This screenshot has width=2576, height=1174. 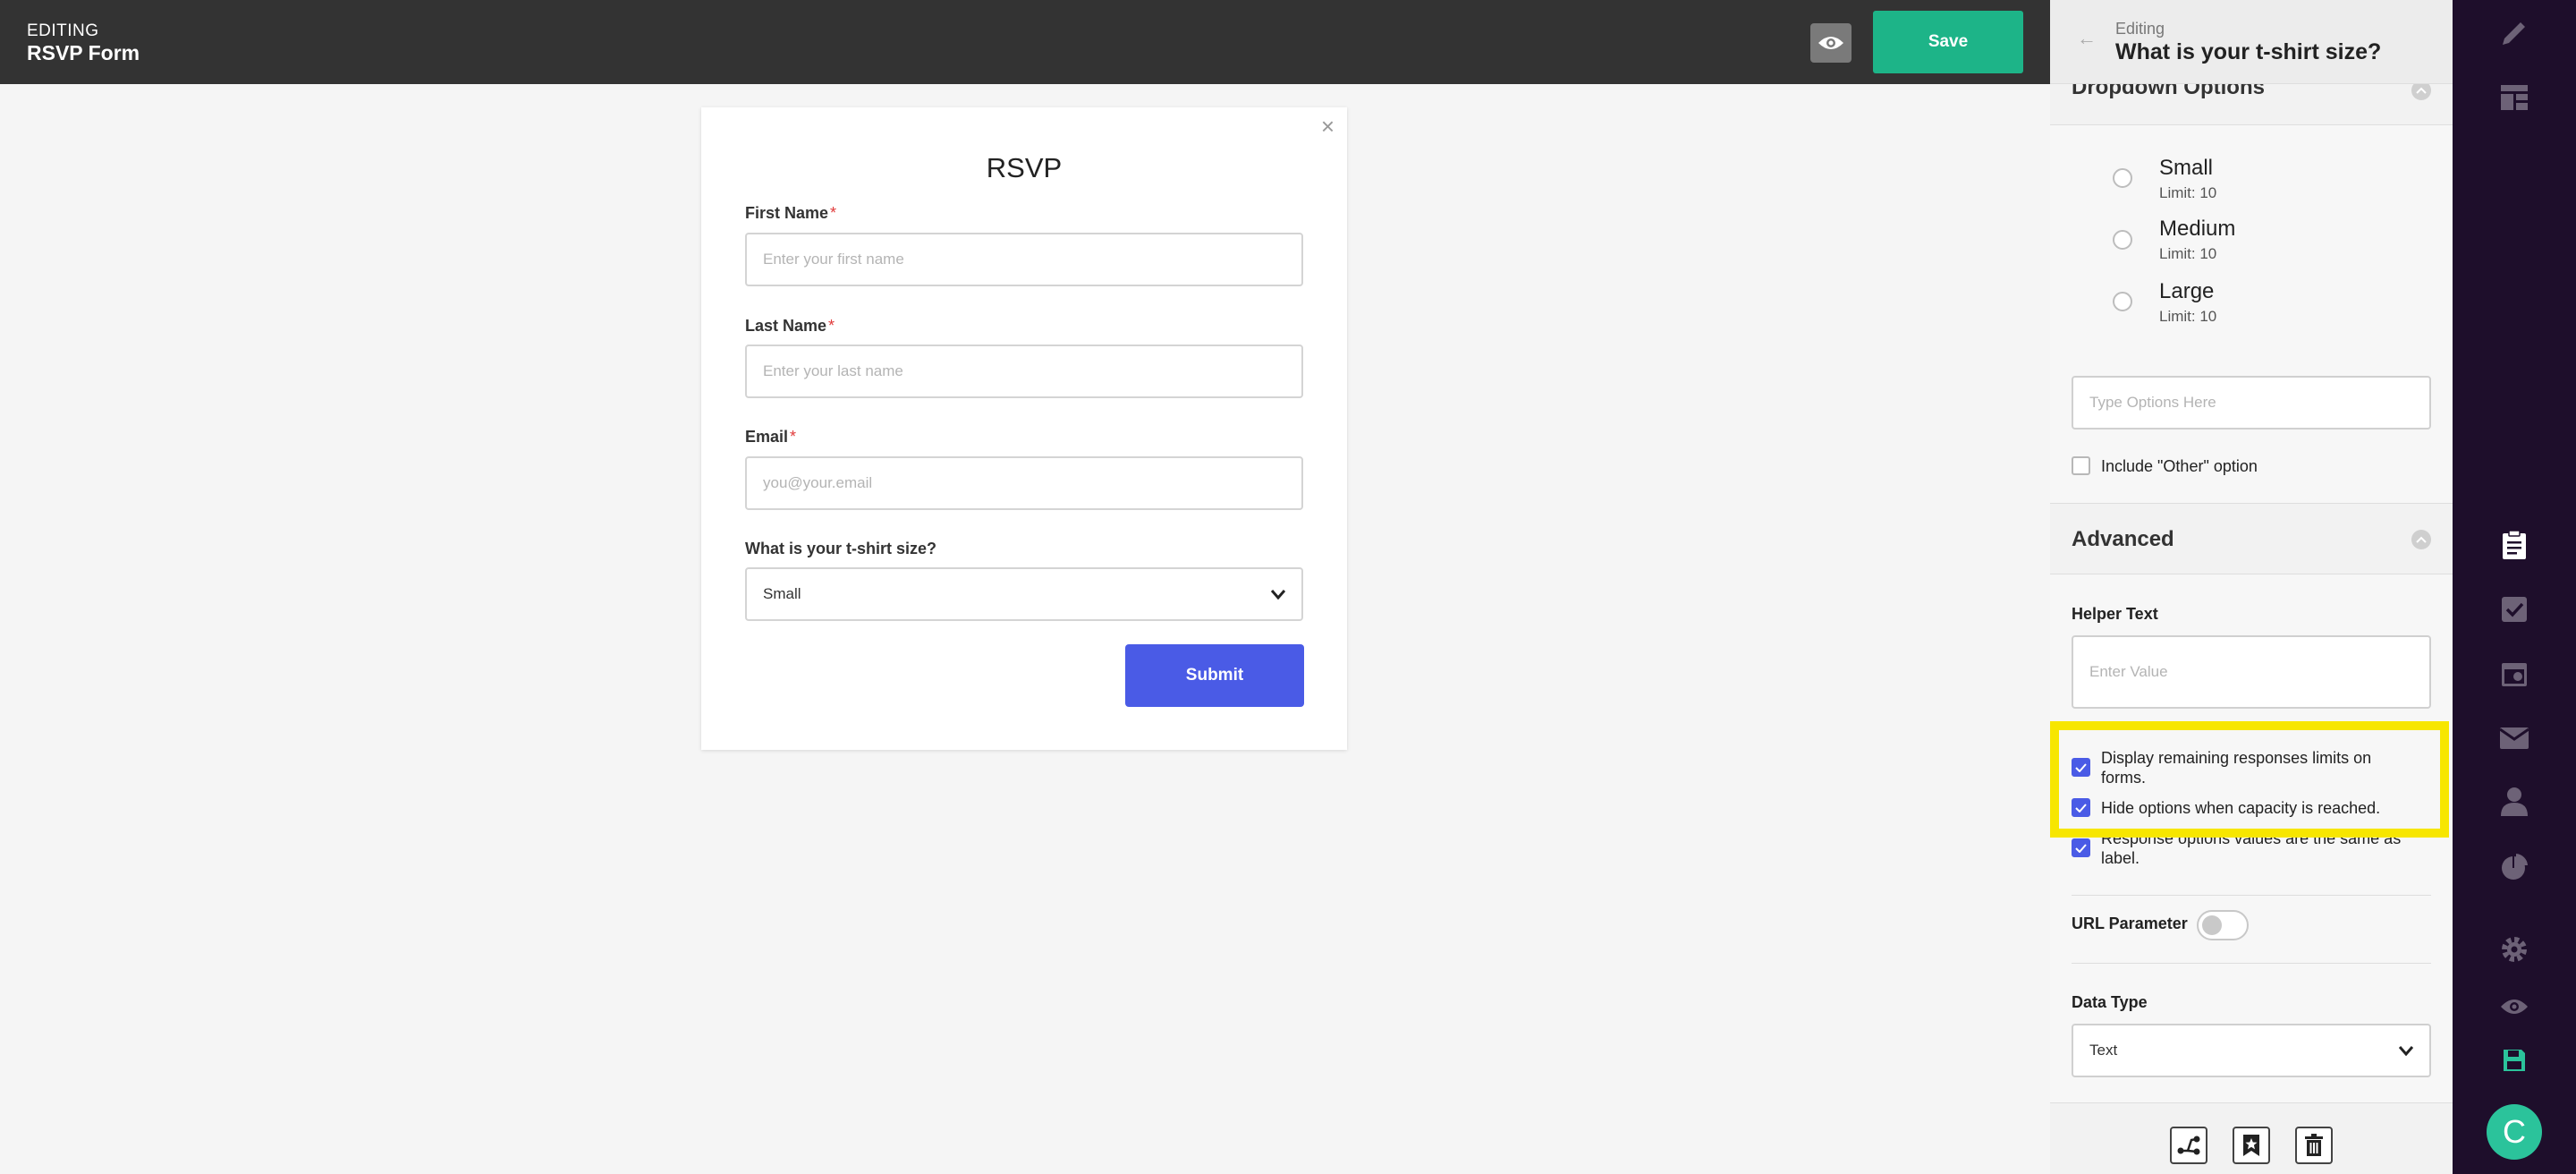 What do you see at coordinates (2514, 1060) in the screenshot?
I see `save-icon` at bounding box center [2514, 1060].